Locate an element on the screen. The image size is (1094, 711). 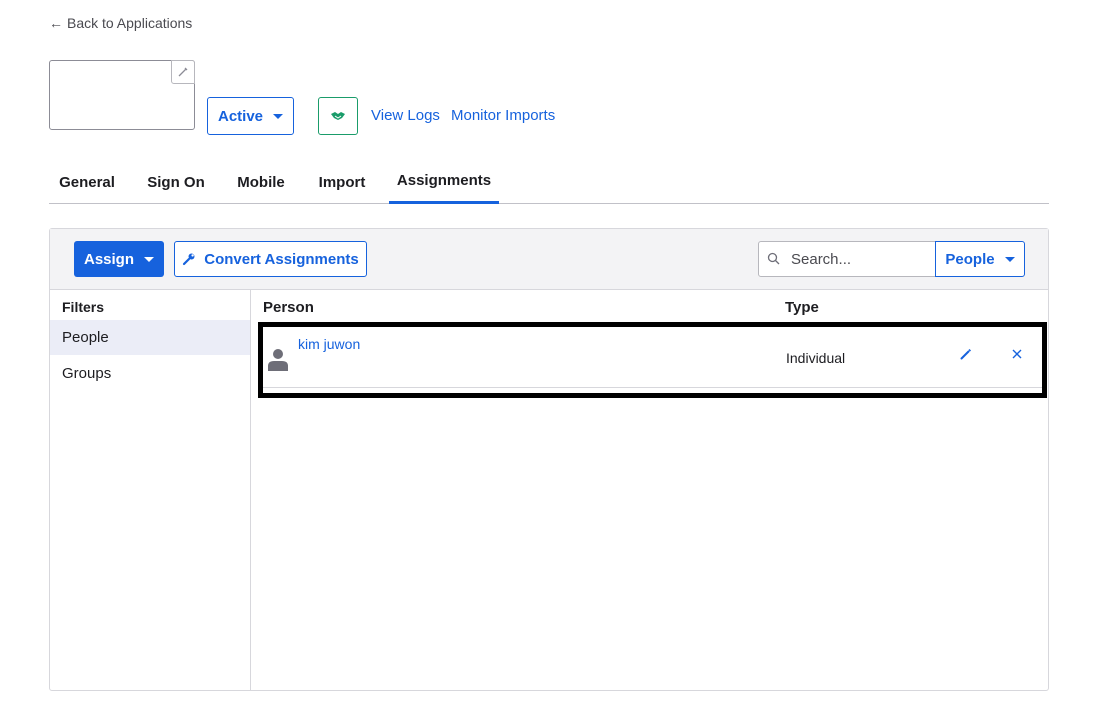
provisioning-button is located at coordinates (338, 116).